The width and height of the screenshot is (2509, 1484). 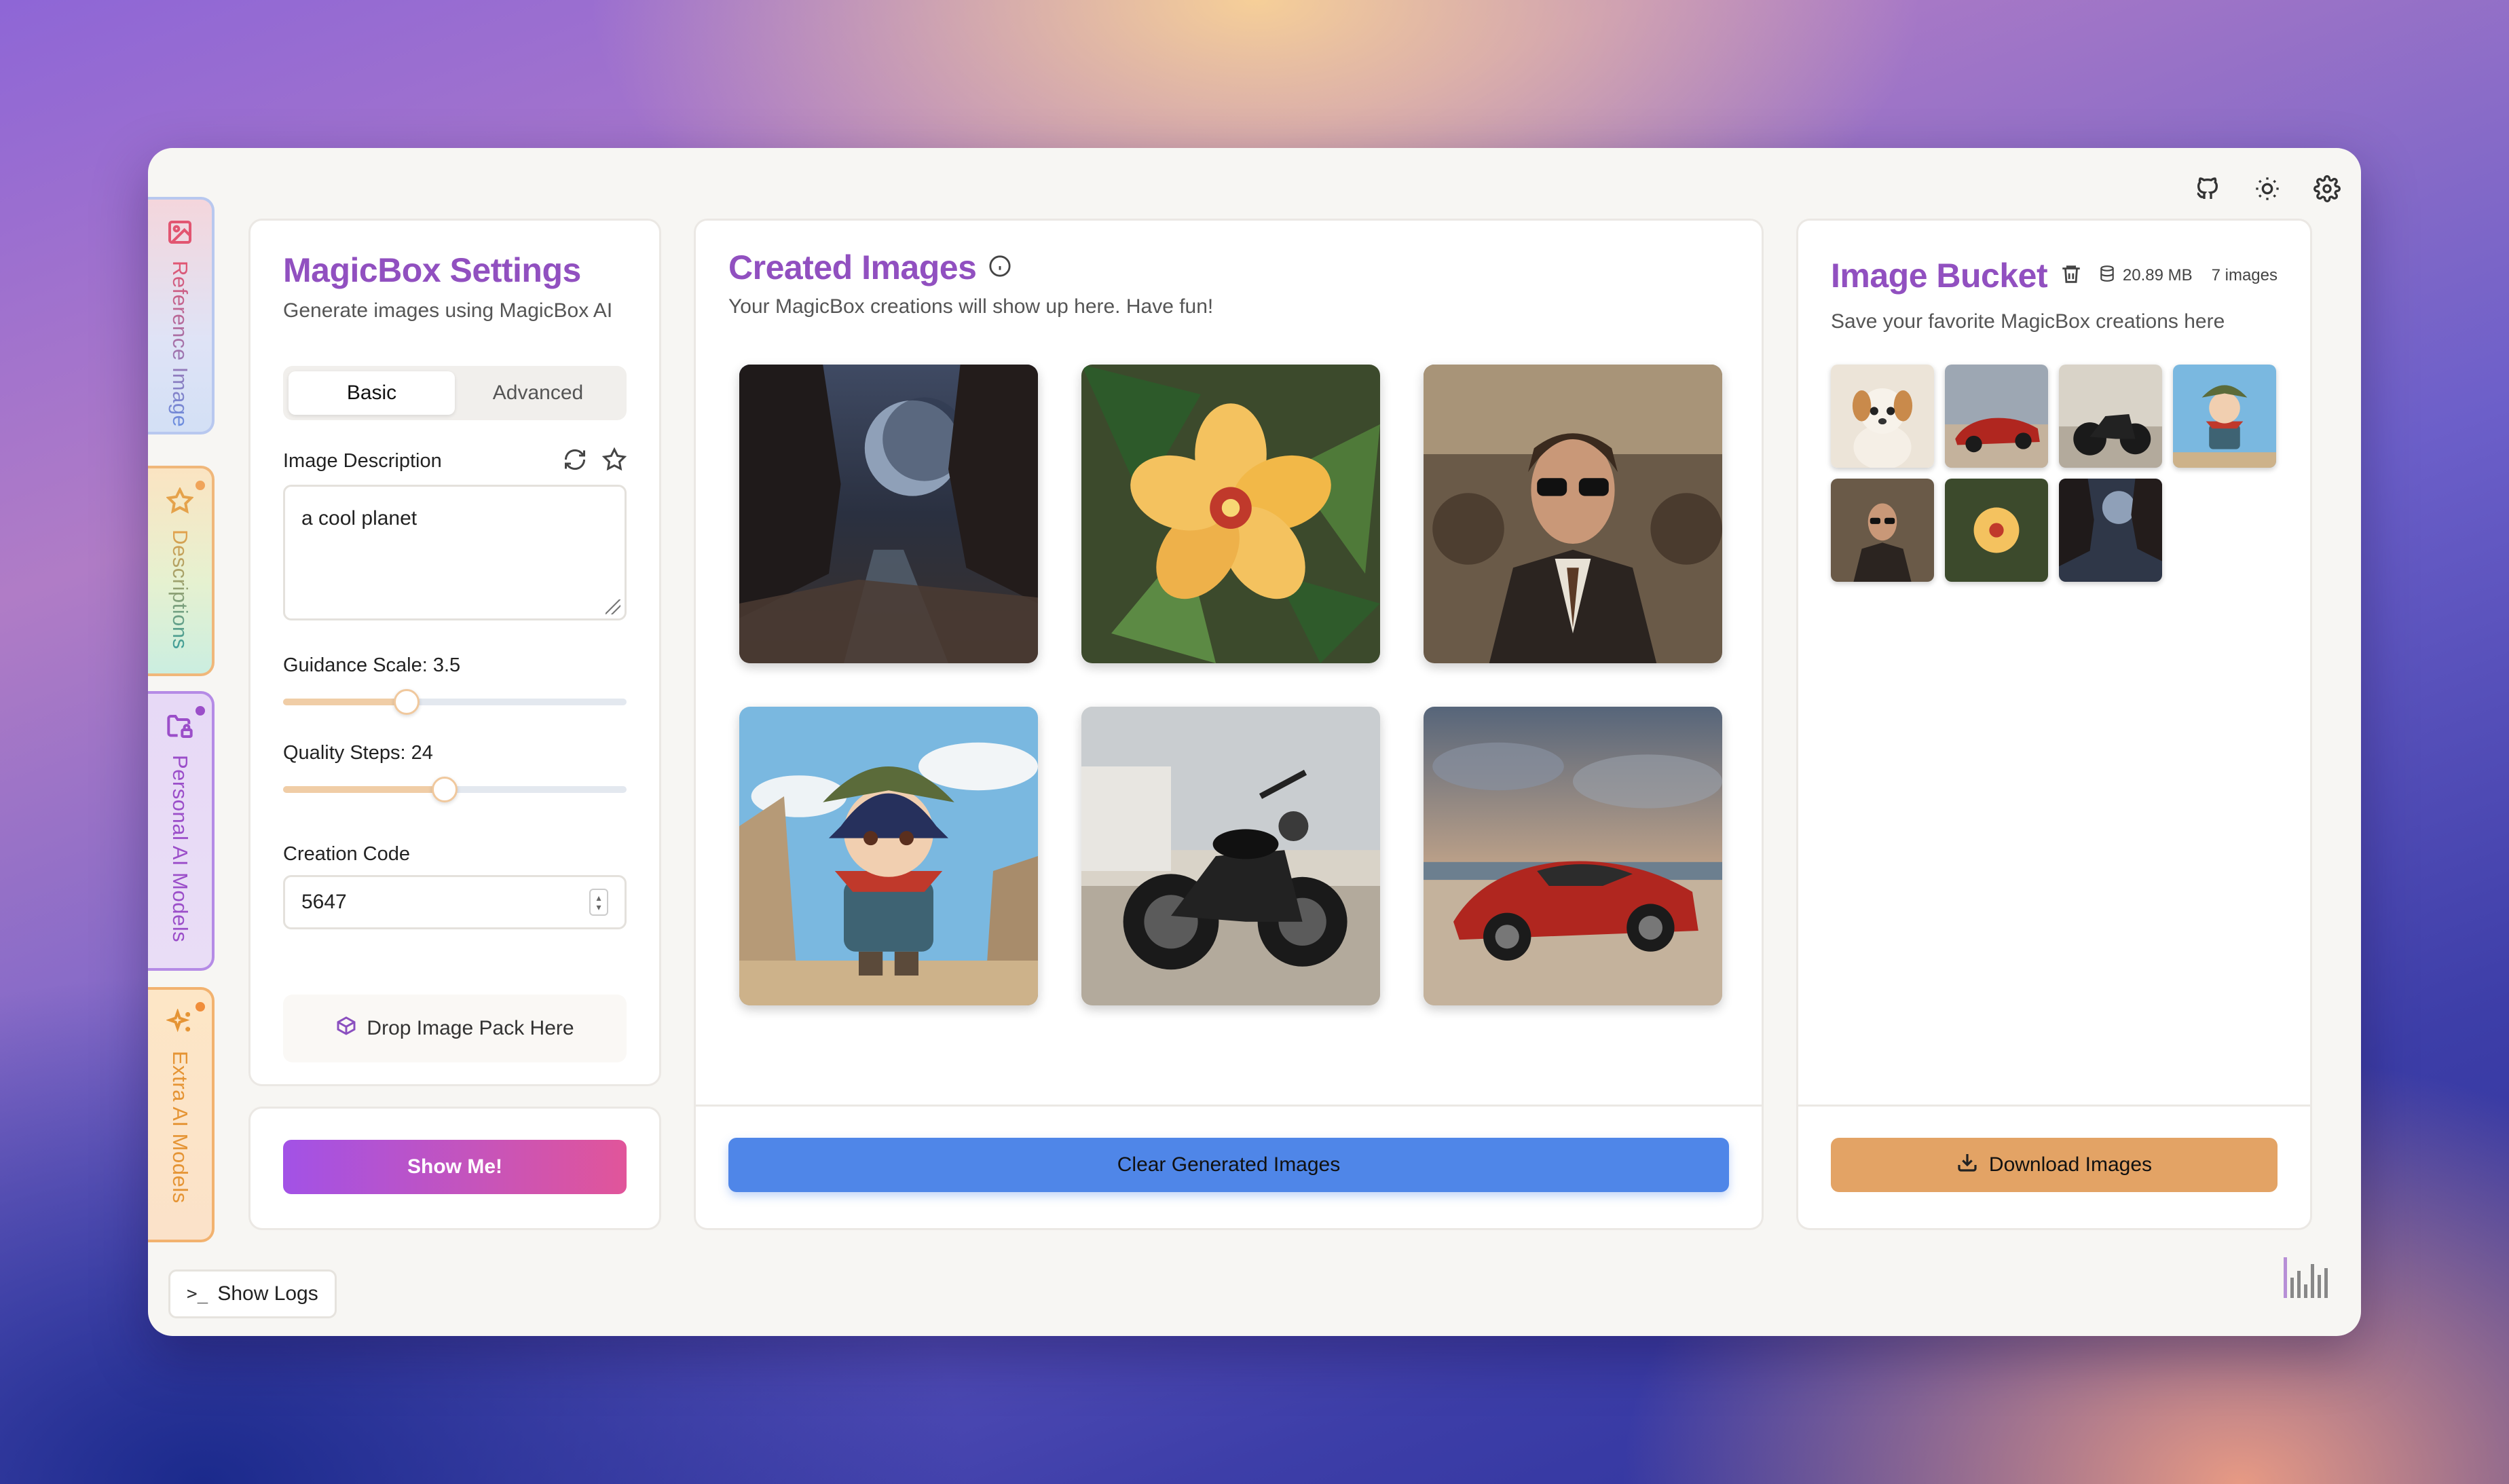 I want to click on folder-lock-icon, so click(x=179, y=727).